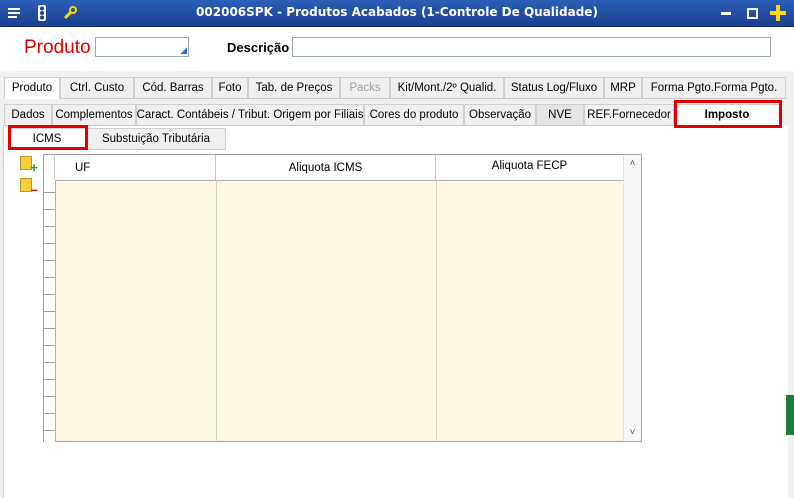 This screenshot has width=794, height=498. Describe the element at coordinates (414, 115) in the screenshot. I see `tab-cores-produto: Cores do produto` at that location.